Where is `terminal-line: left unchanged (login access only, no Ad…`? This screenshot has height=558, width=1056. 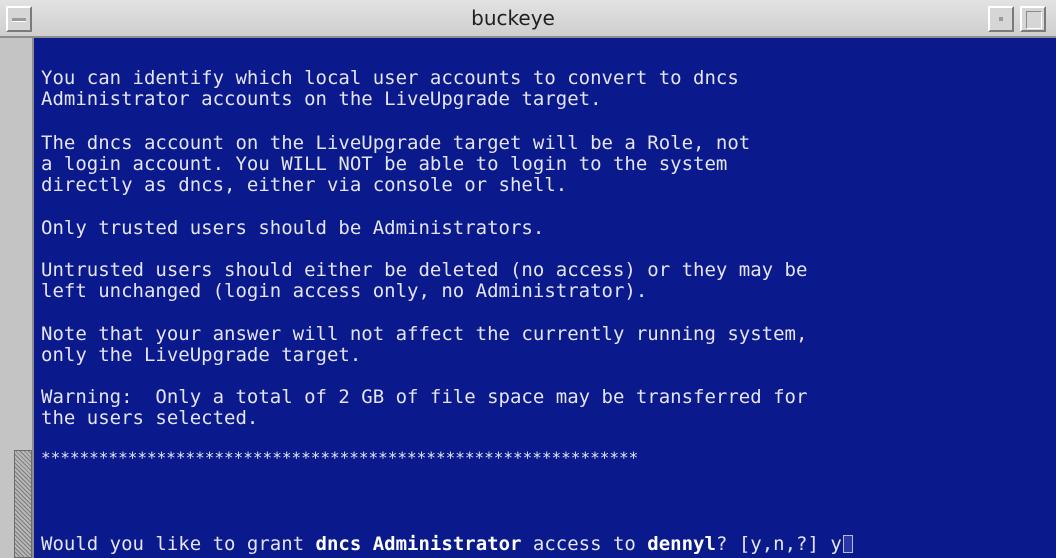
terminal-line: left unchanged (login access only, no Ad… is located at coordinates (344, 291).